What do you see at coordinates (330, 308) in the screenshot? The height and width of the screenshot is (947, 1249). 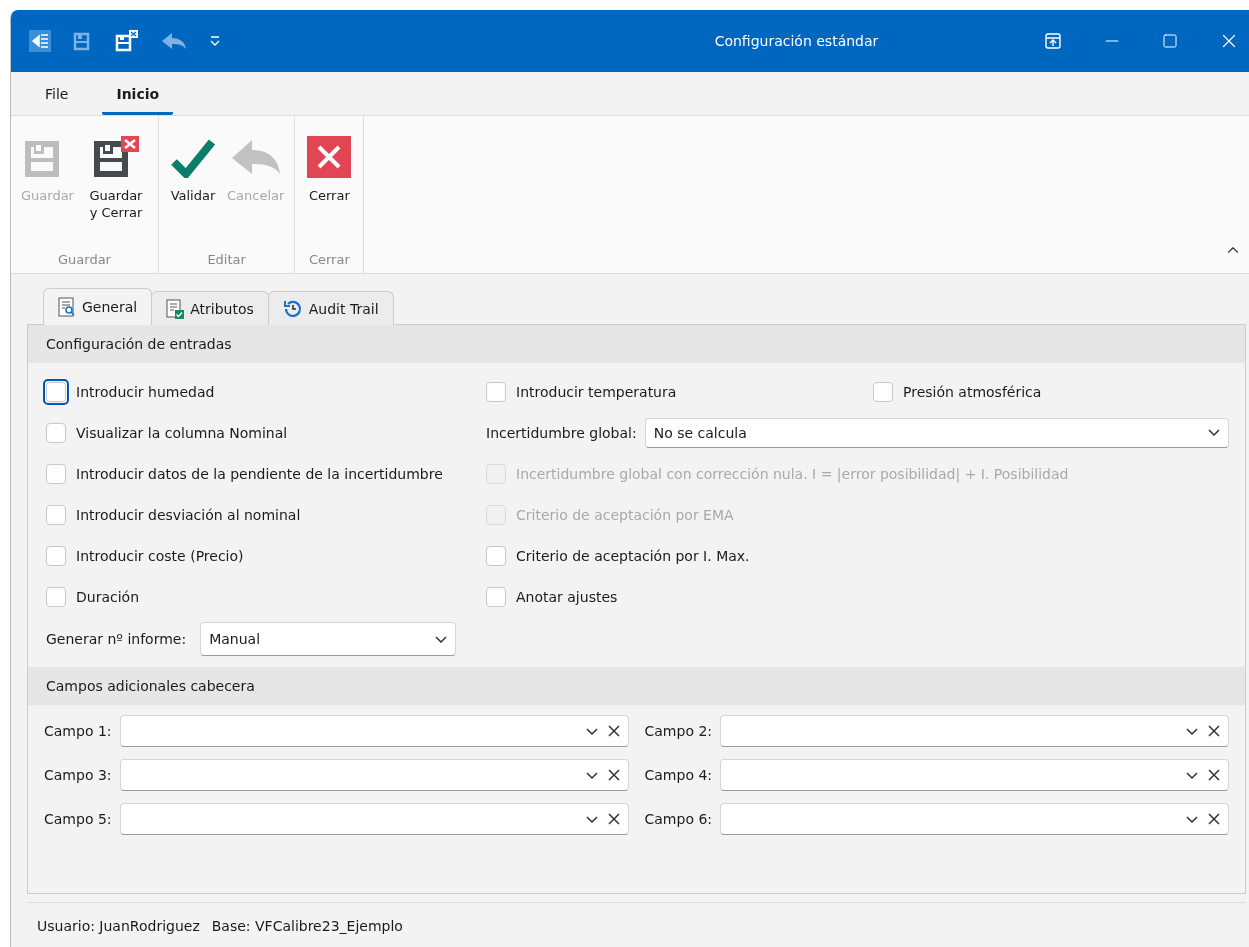 I see `tab: Audit Trail` at bounding box center [330, 308].